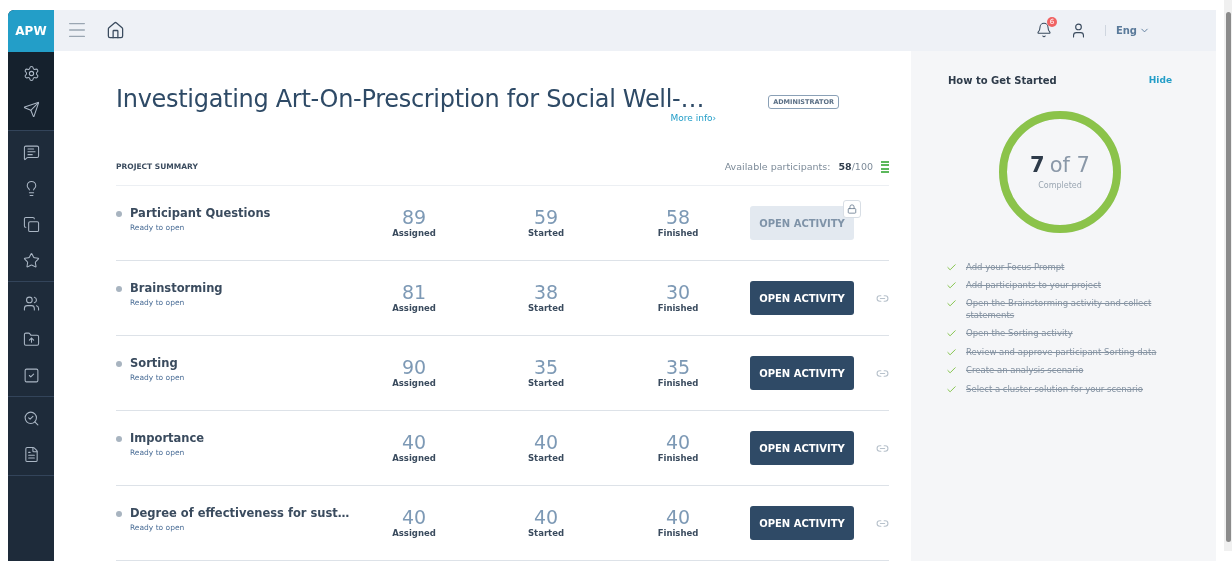  I want to click on activity-name: Participant Questions, so click(200, 213).